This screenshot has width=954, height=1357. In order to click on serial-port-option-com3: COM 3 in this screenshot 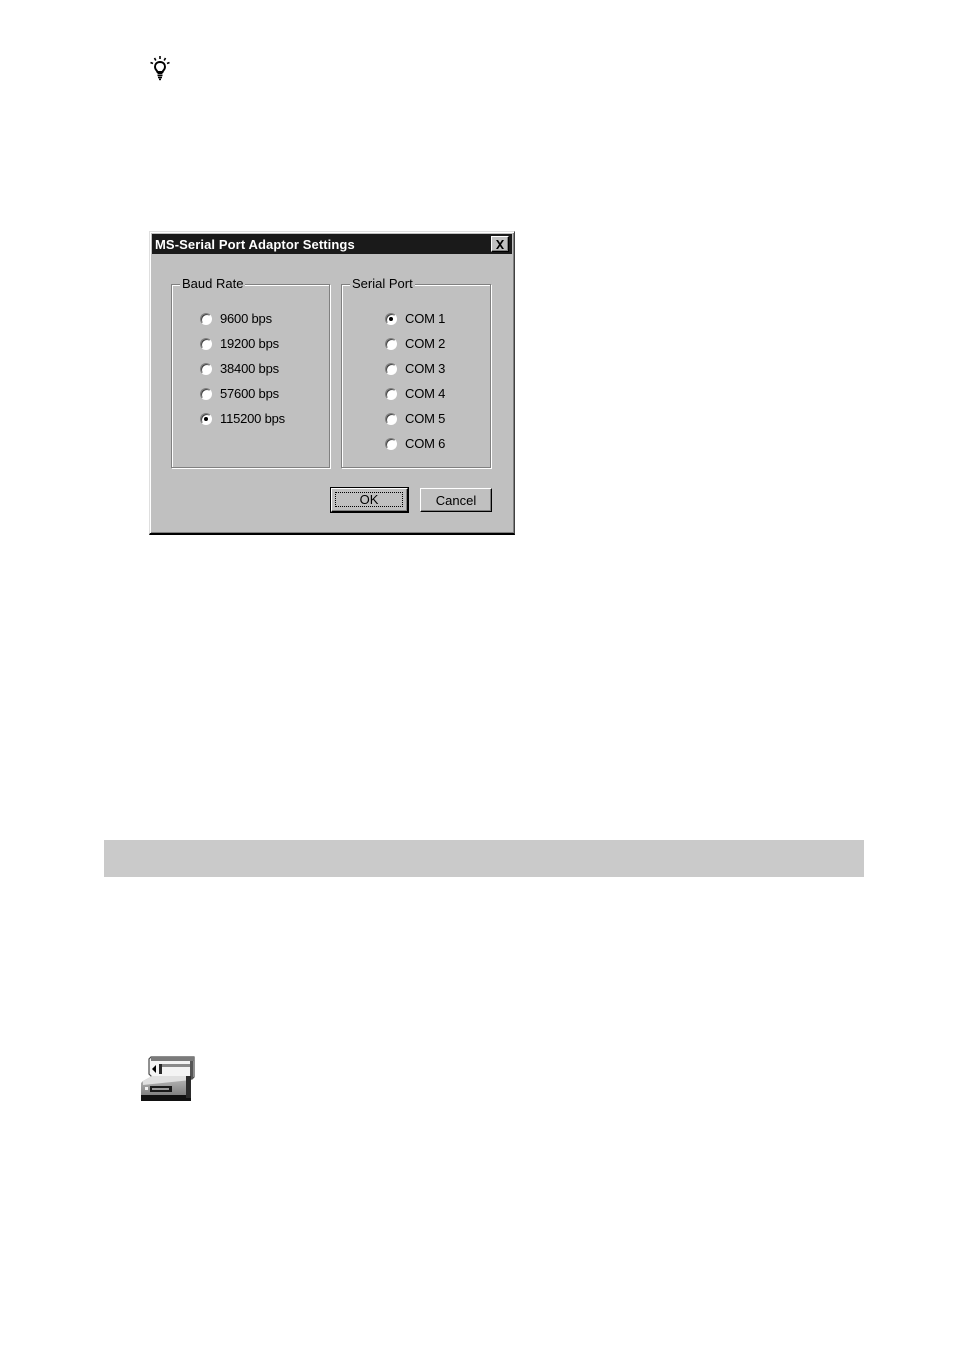, I will do `click(415, 368)`.